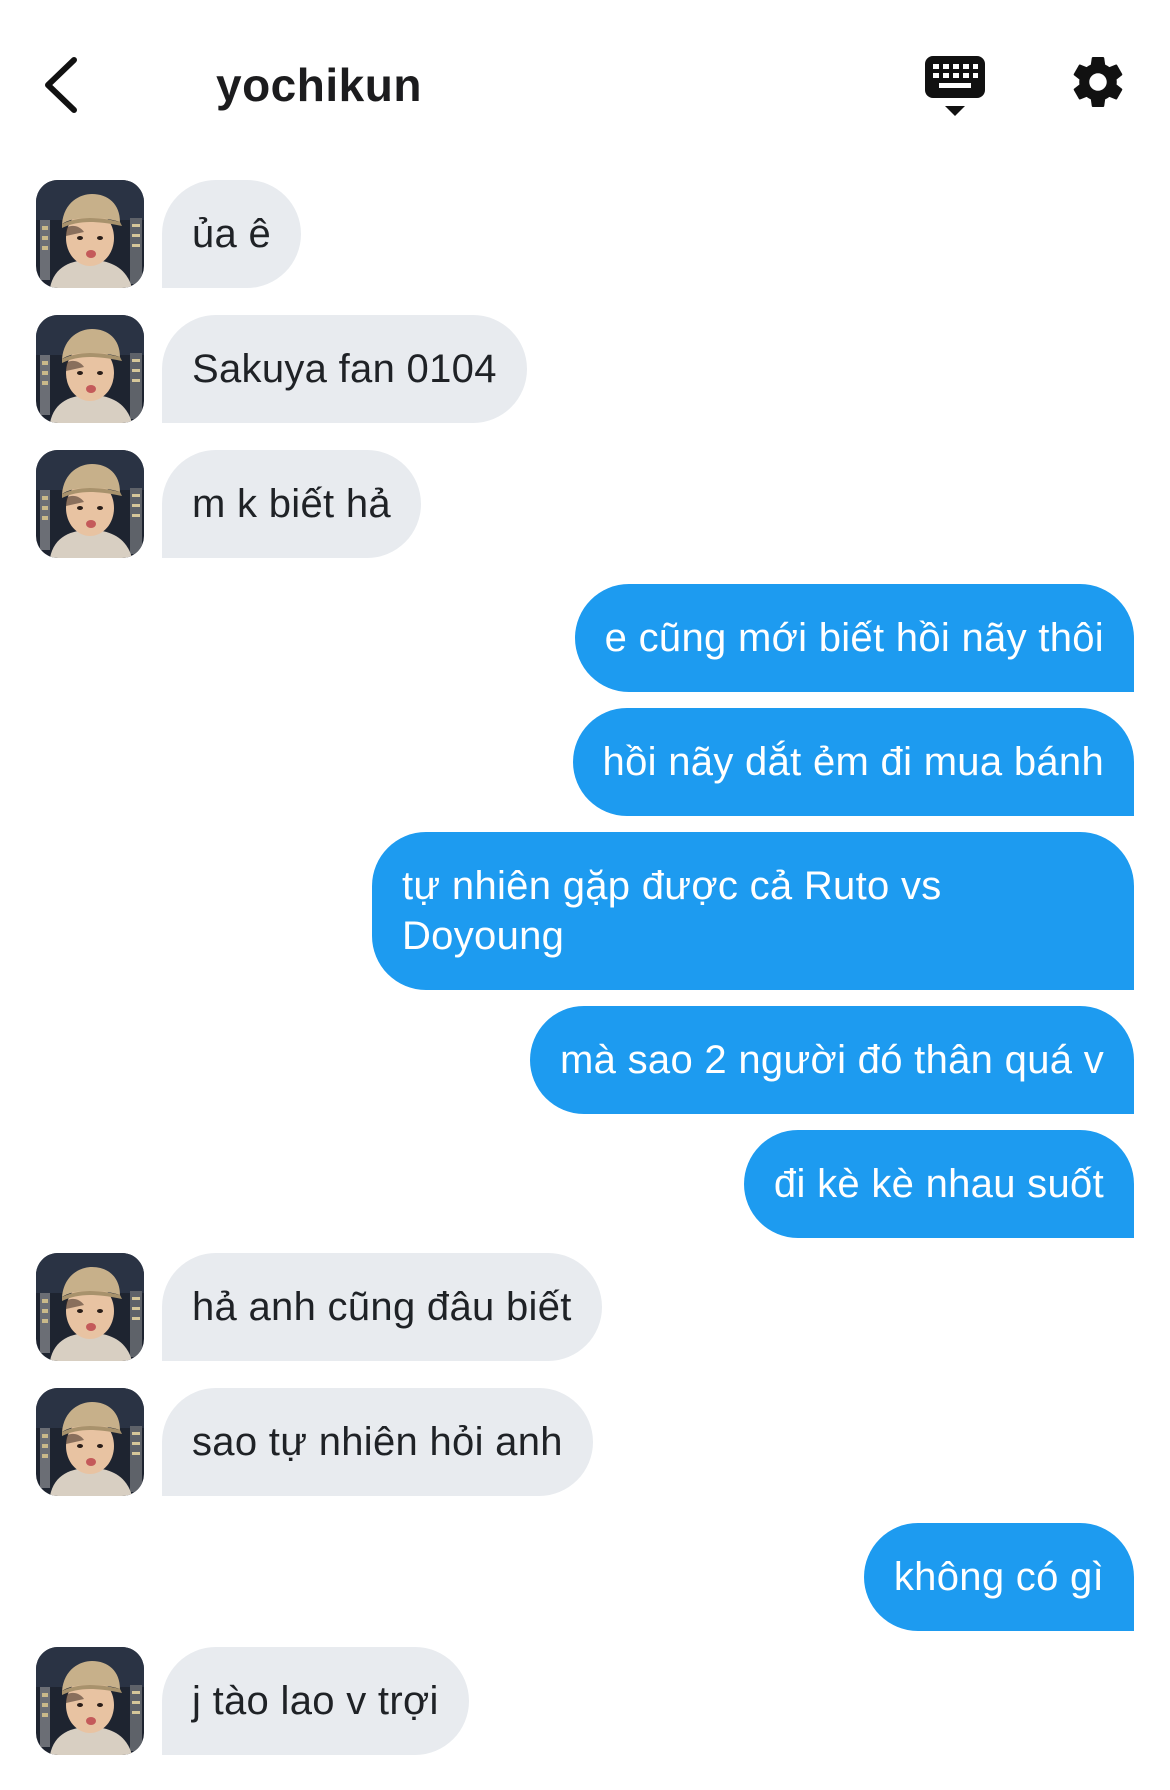  I want to click on message-bubble-incoming: j tào lao v trợi, so click(315, 1701).